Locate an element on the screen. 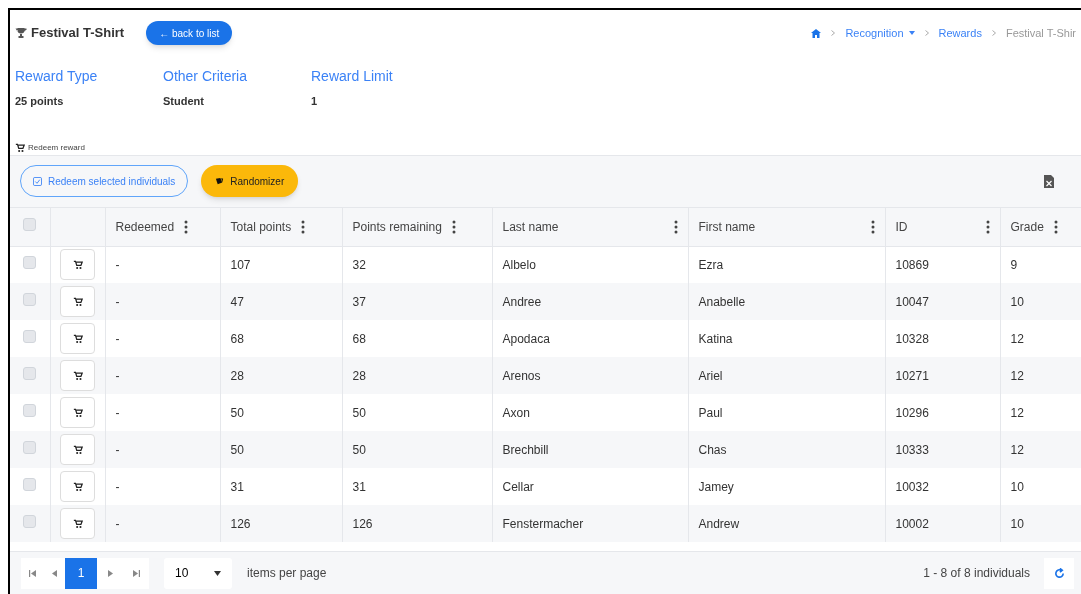 The height and width of the screenshot is (594, 1081). checkbox-icon is located at coordinates (37, 181).